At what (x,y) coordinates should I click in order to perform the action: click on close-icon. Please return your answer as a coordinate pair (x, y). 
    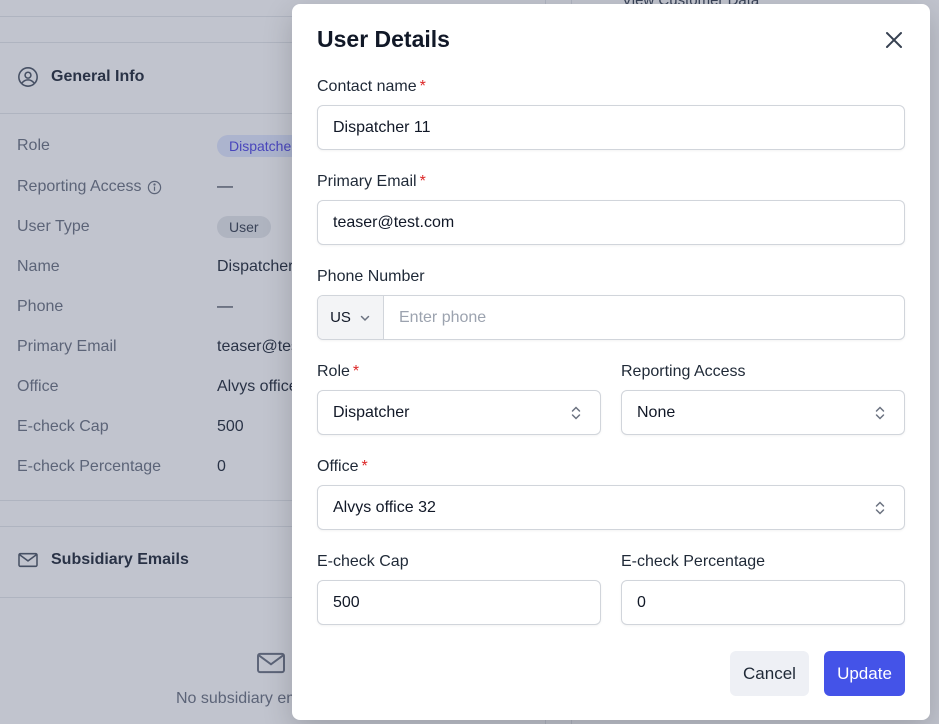
    Looking at the image, I should click on (894, 40).